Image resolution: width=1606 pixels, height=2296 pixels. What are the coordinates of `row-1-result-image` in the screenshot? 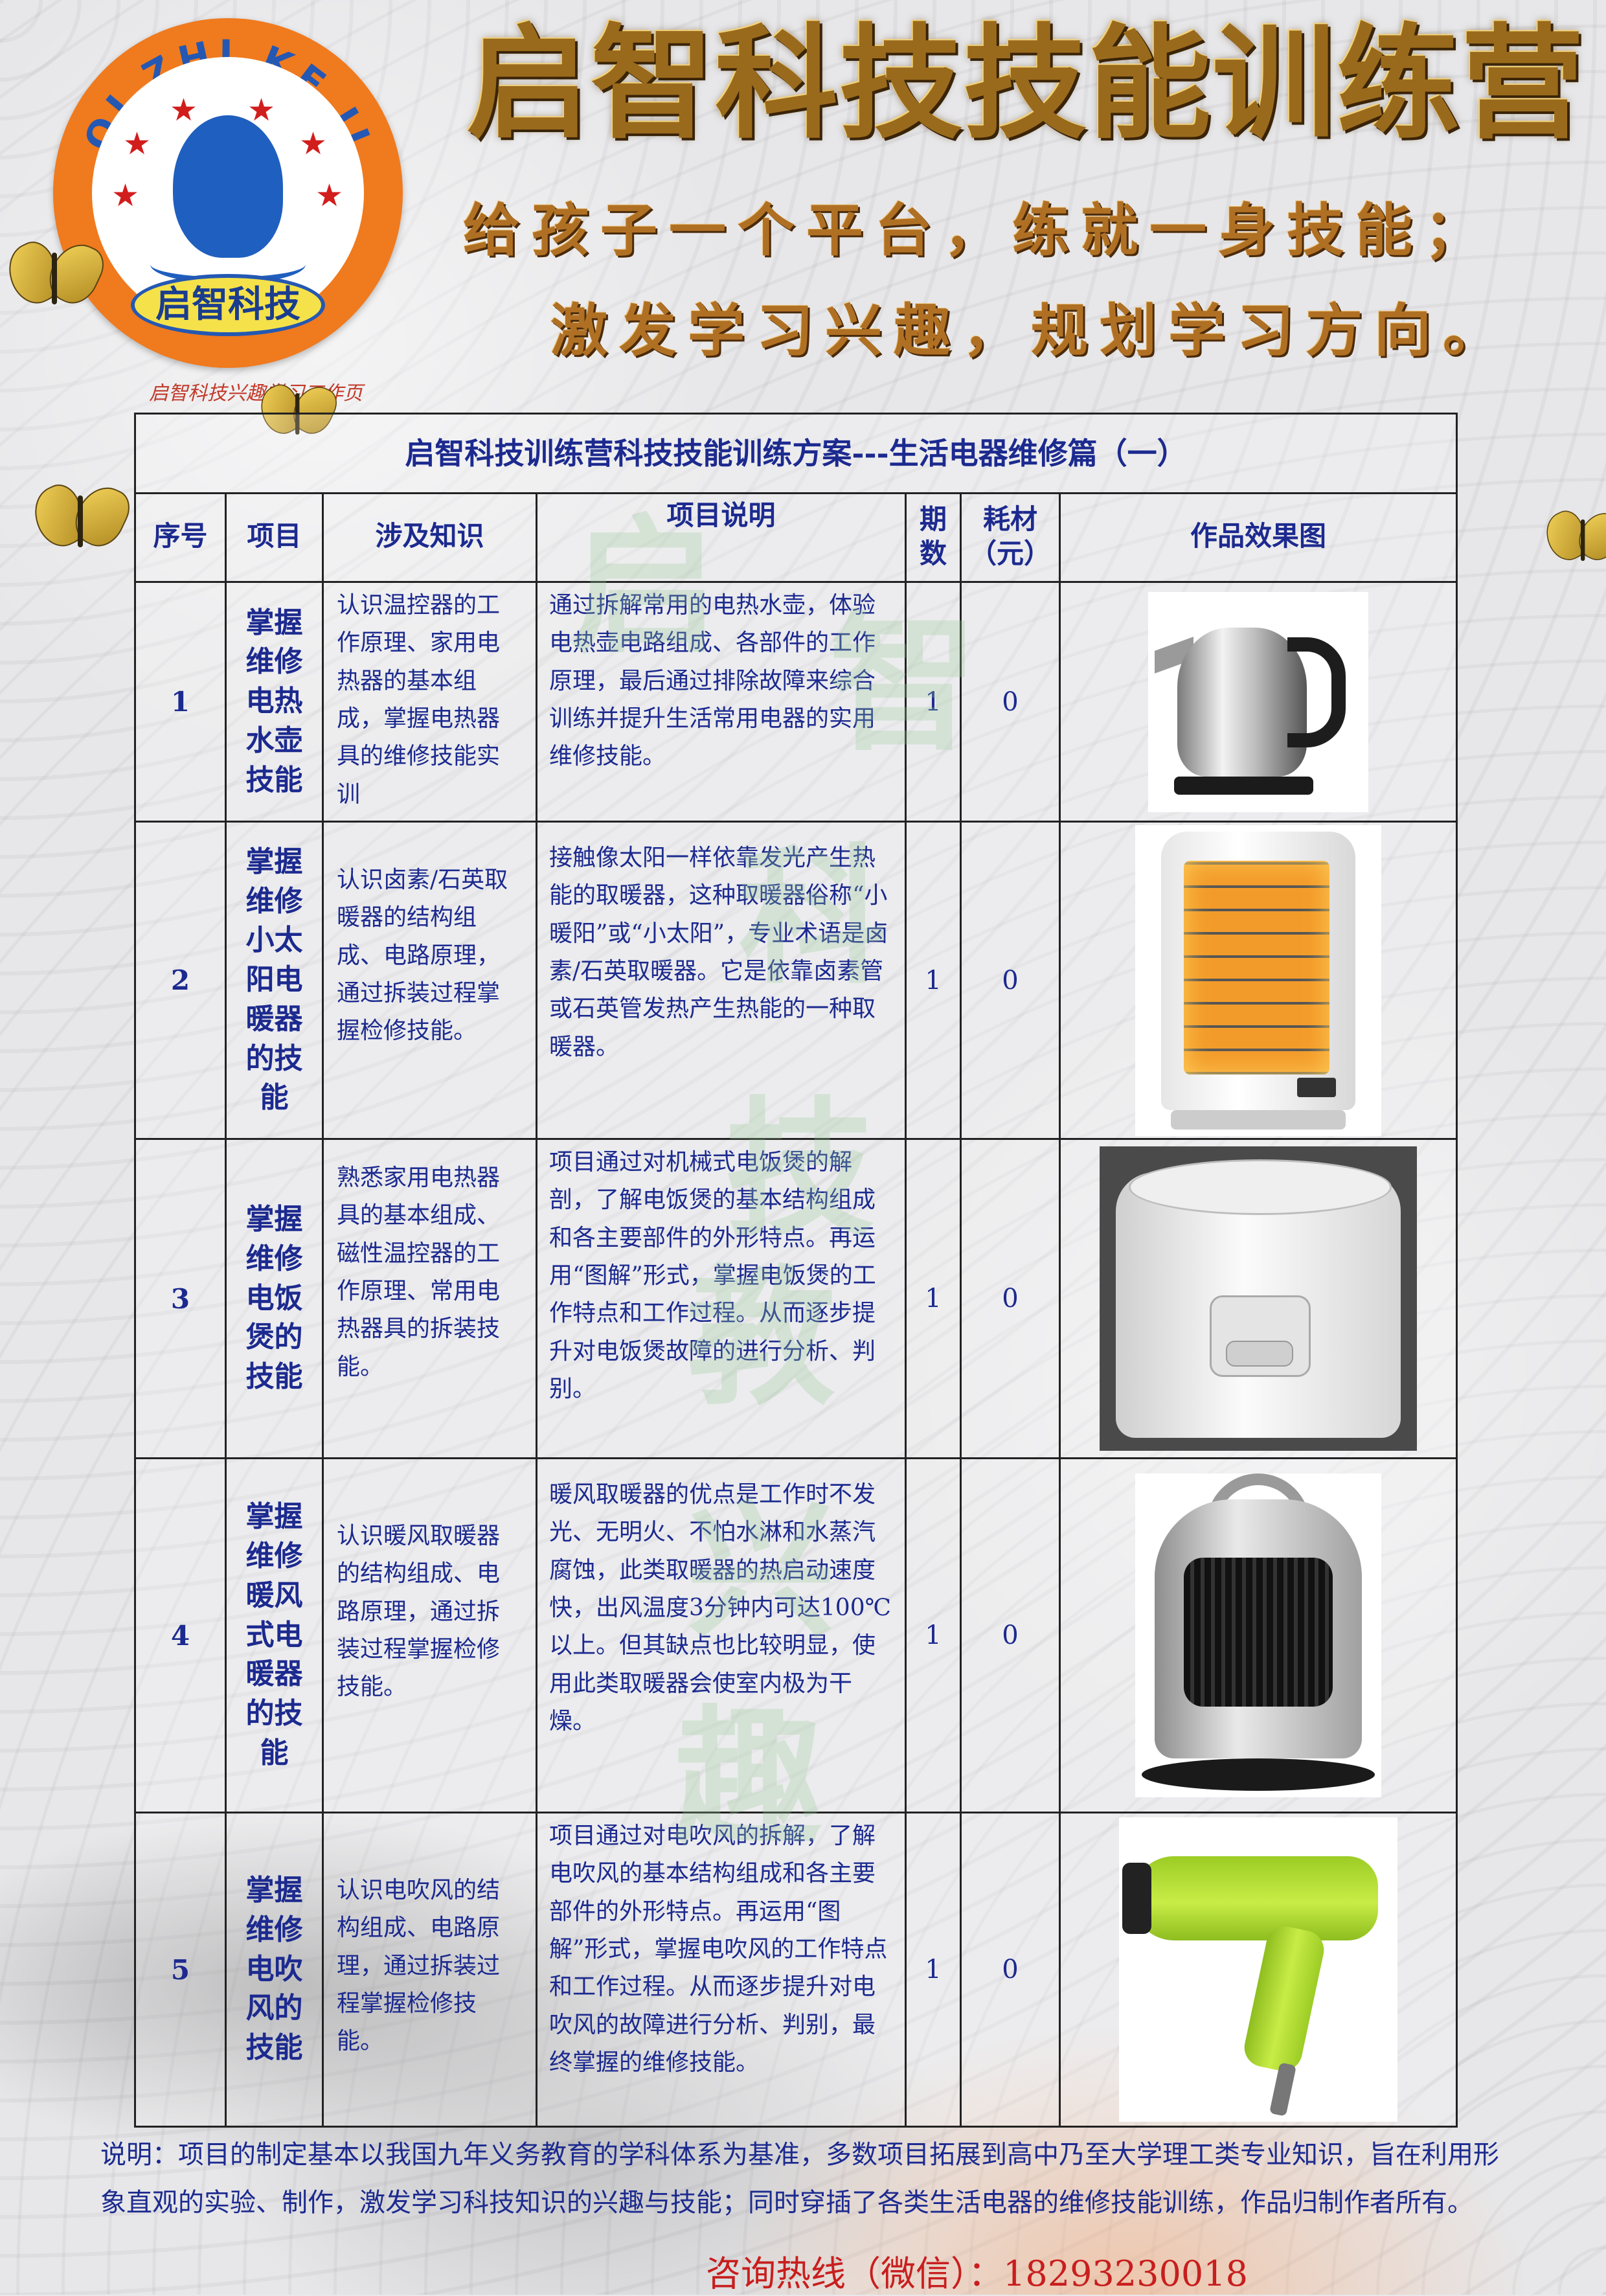 It's located at (1258, 703).